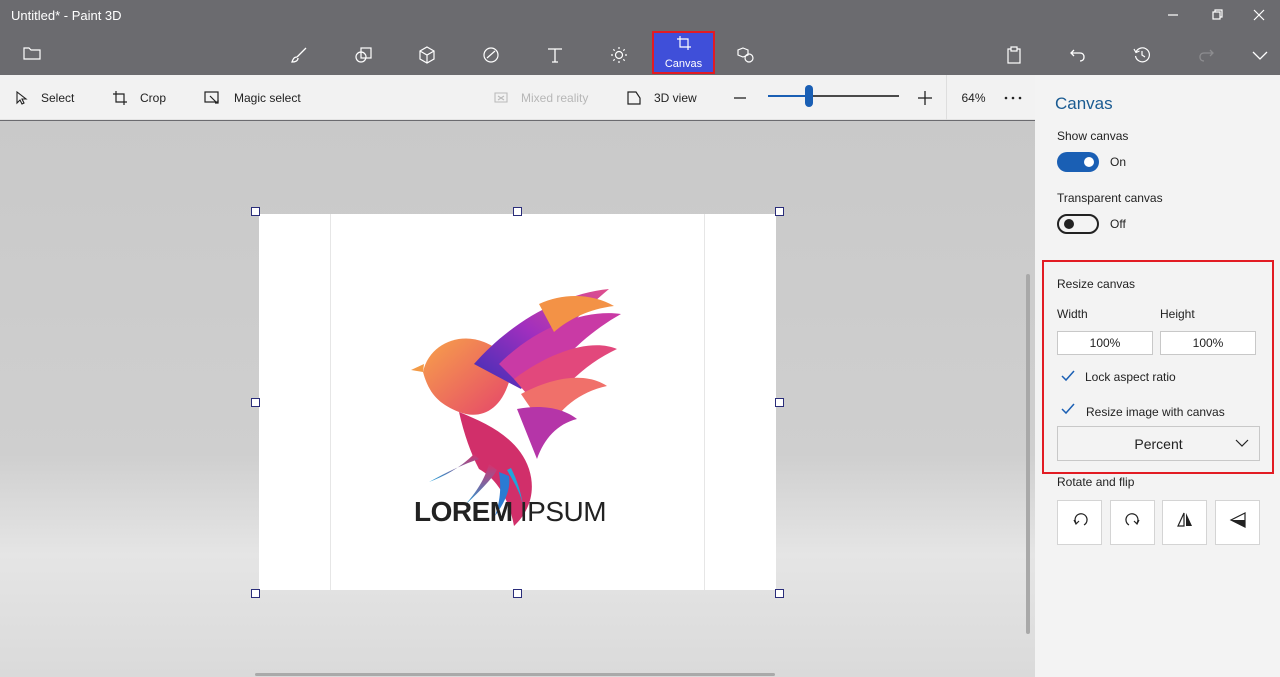  What do you see at coordinates (1096, 482) in the screenshot?
I see `rotate-flip-label: Rotate and flip` at bounding box center [1096, 482].